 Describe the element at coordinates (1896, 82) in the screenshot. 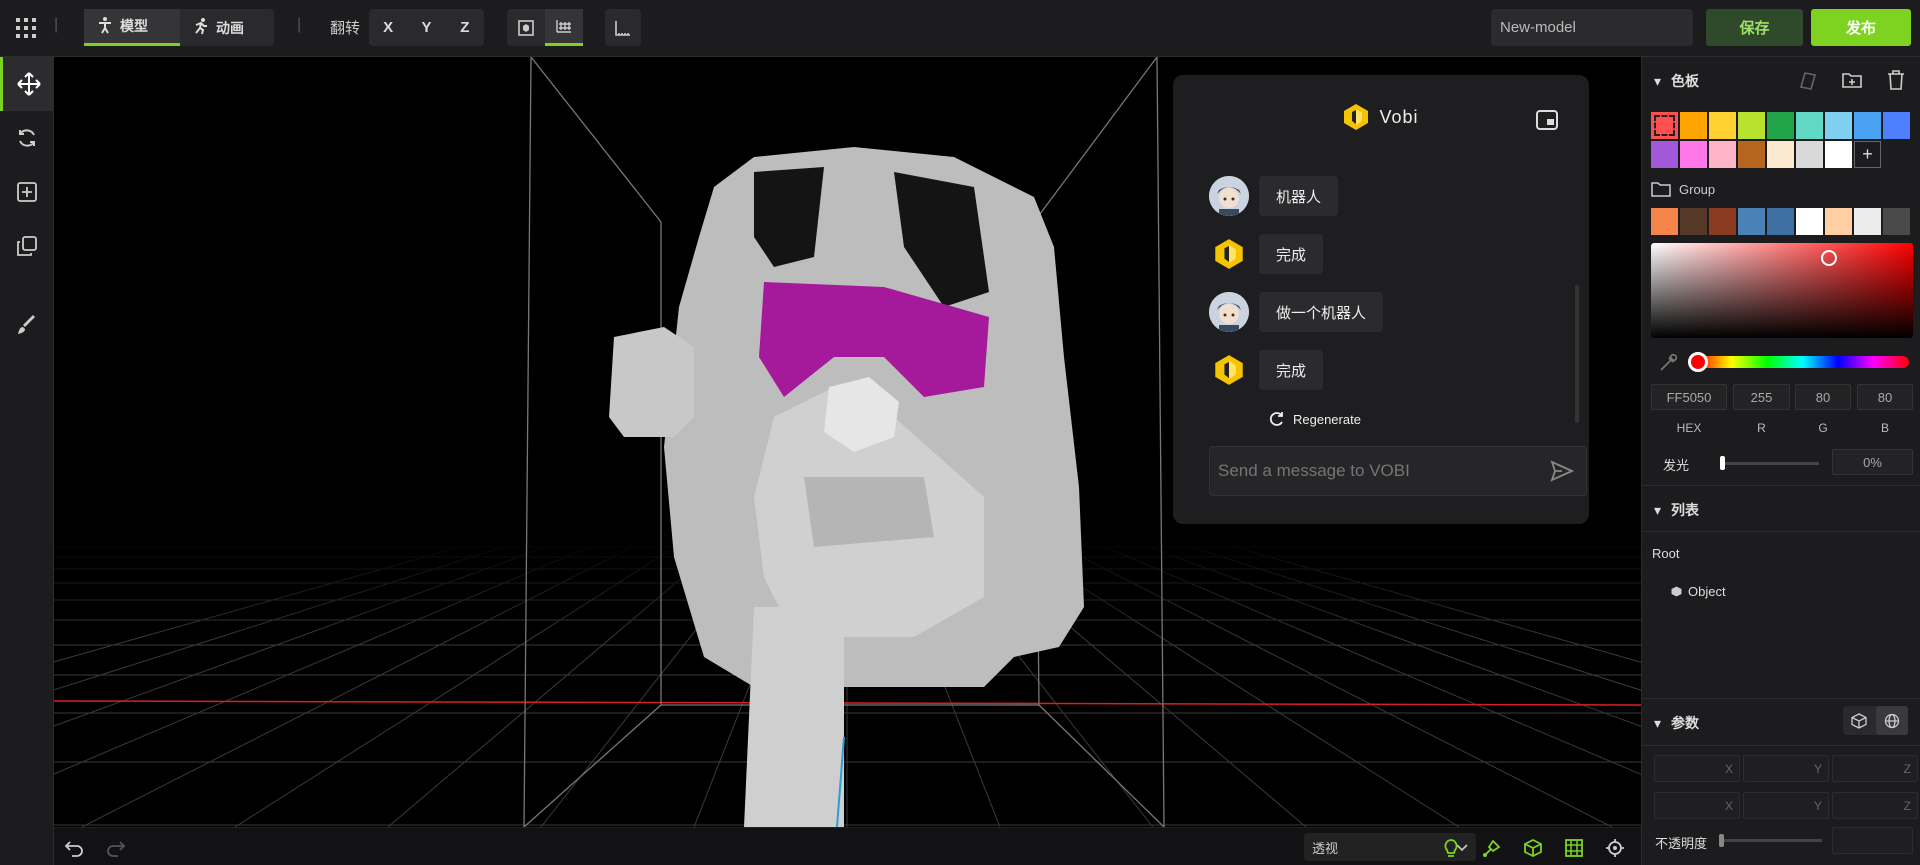

I see `delete-palette-button` at that location.